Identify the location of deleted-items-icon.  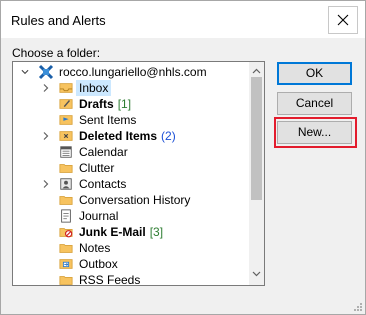
(66, 136).